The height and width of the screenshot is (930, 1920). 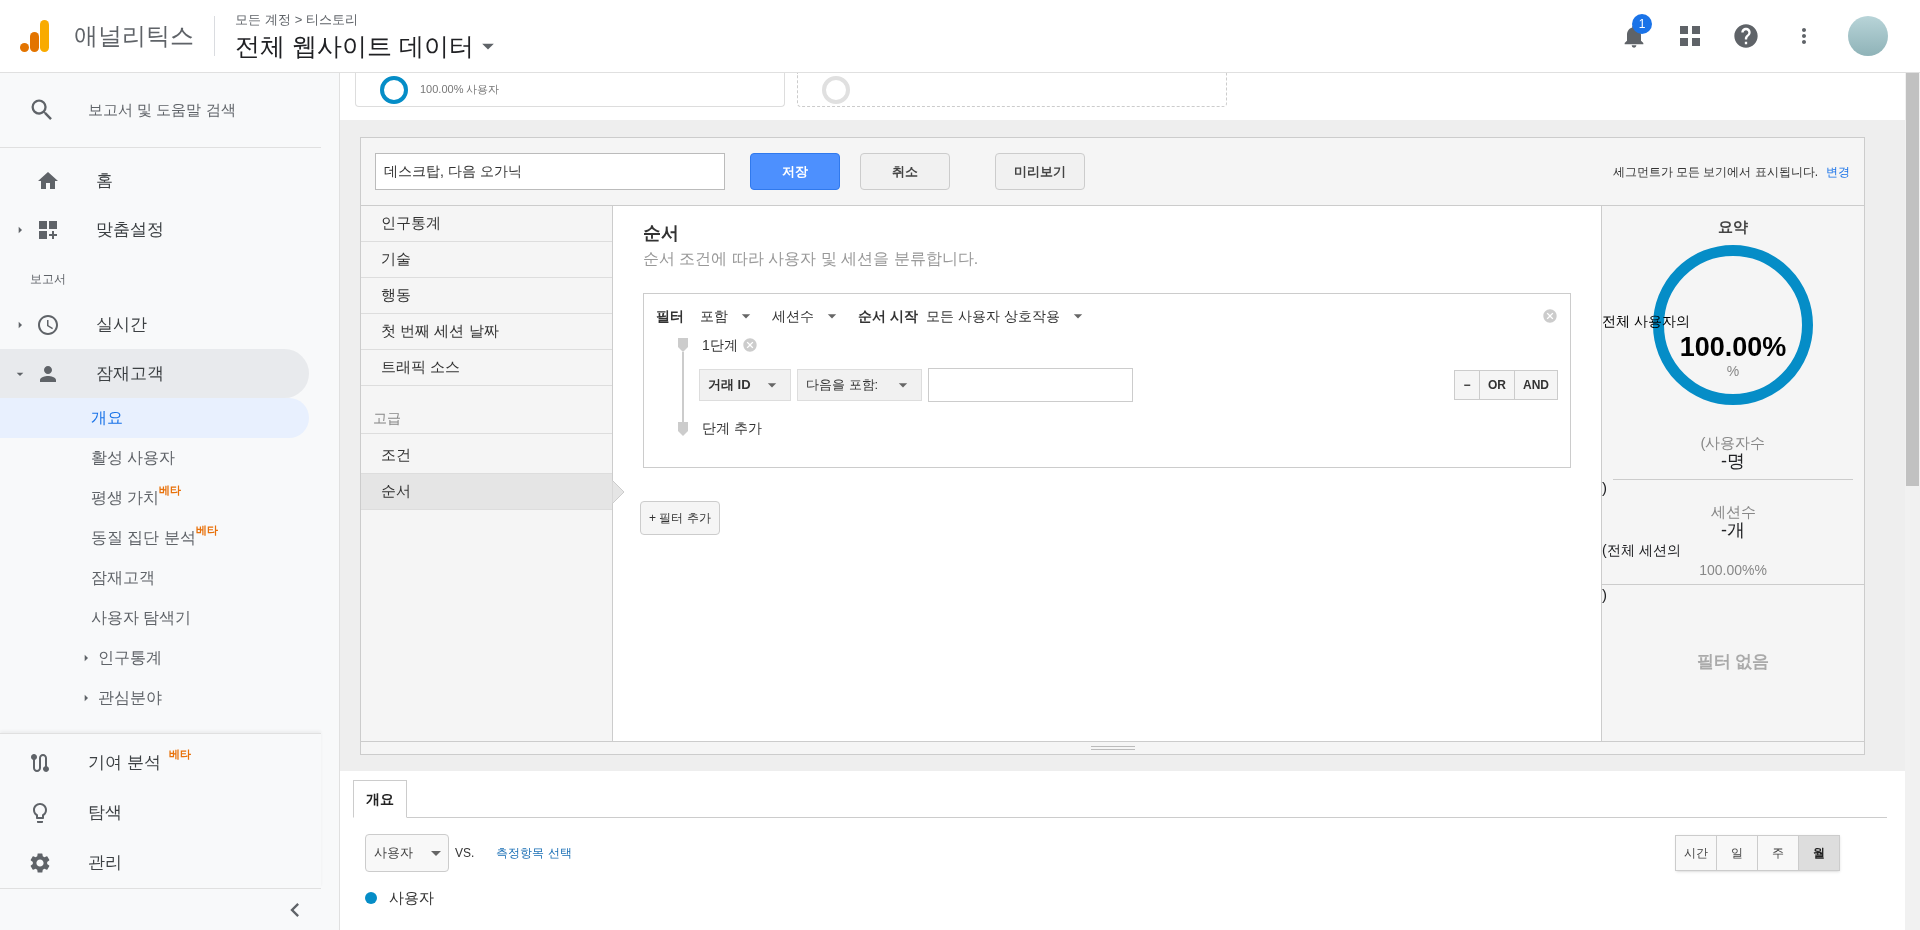 What do you see at coordinates (154, 458) in the screenshot?
I see `nav-subitem: 활성 사용자` at bounding box center [154, 458].